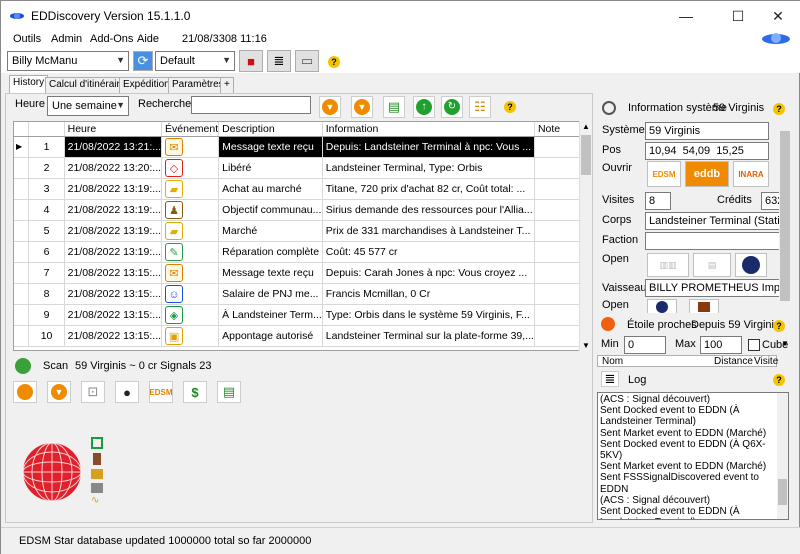 The image size is (800, 554). What do you see at coordinates (480, 107) in the screenshot?
I see `settings-grid-button: ☷` at bounding box center [480, 107].